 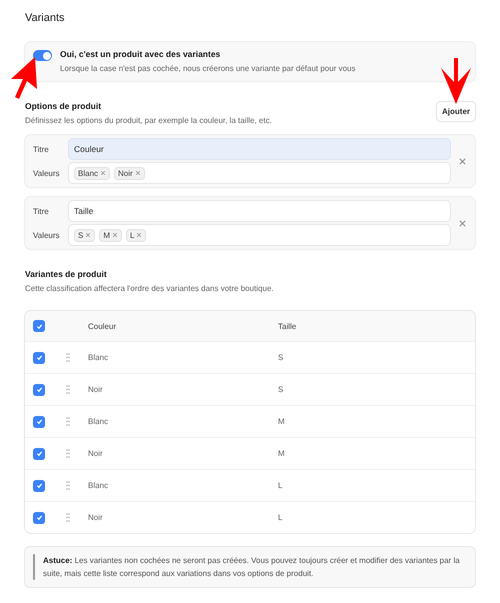 What do you see at coordinates (110, 235) in the screenshot?
I see `value-tag: M` at bounding box center [110, 235].